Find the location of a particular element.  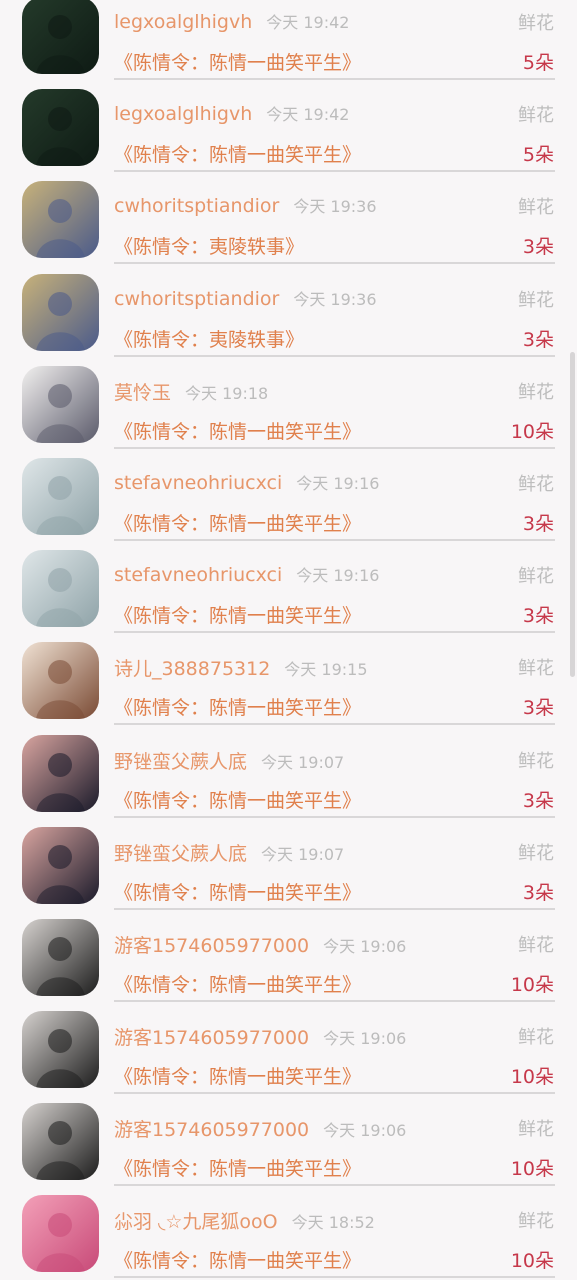

gift-record-row: 莫怜玉 今天 19:18 鲜花 《陈情令：陈情一曲笑平生》 10朵 is located at coordinates (288, 400).